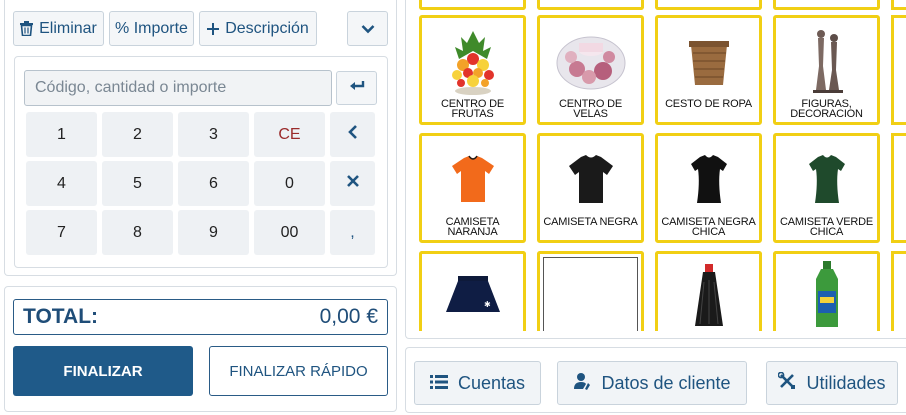 This screenshot has height=415, width=906. I want to click on product-tile-mop, so click(708, 291).